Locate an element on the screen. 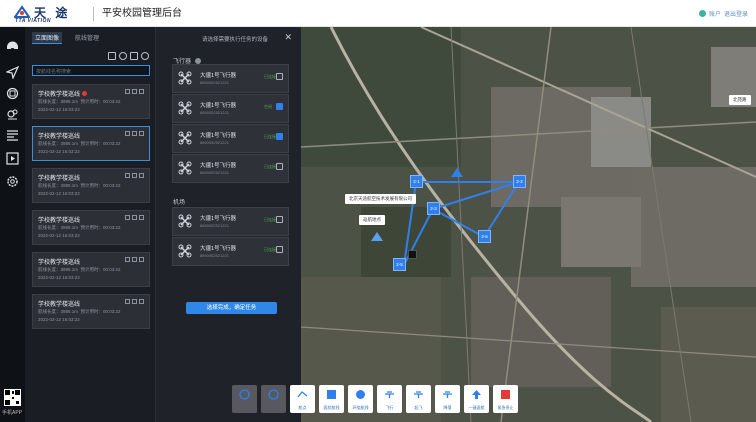 The height and width of the screenshot is (422, 756). map-tool-button is located at coordinates (273, 399).